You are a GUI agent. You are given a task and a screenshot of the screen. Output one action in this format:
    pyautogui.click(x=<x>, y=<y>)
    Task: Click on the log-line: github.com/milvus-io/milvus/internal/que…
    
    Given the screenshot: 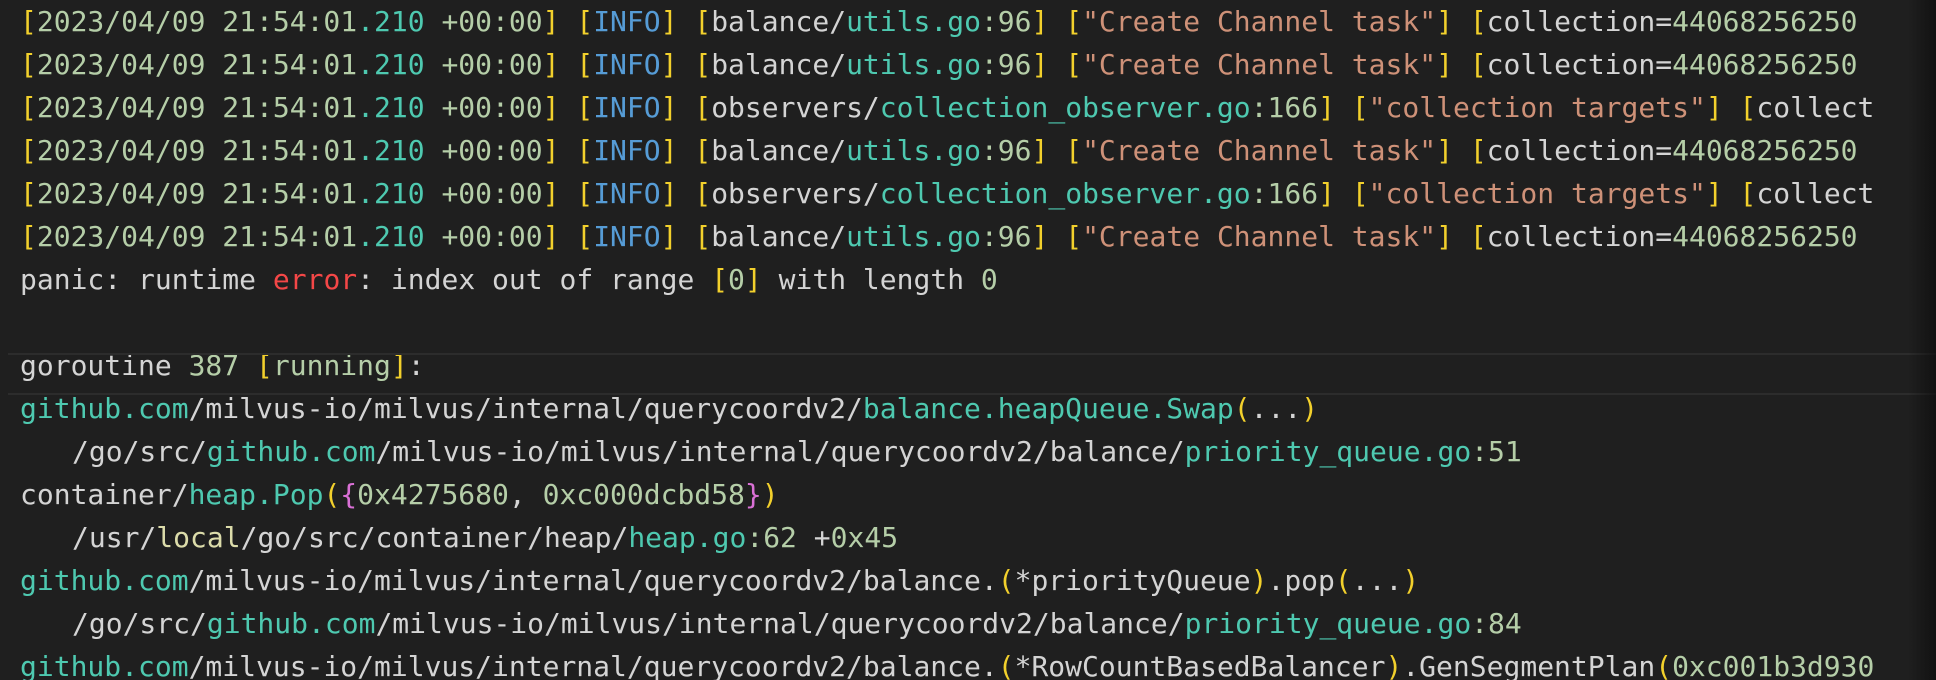 What is the action you would take?
    pyautogui.click(x=968, y=580)
    